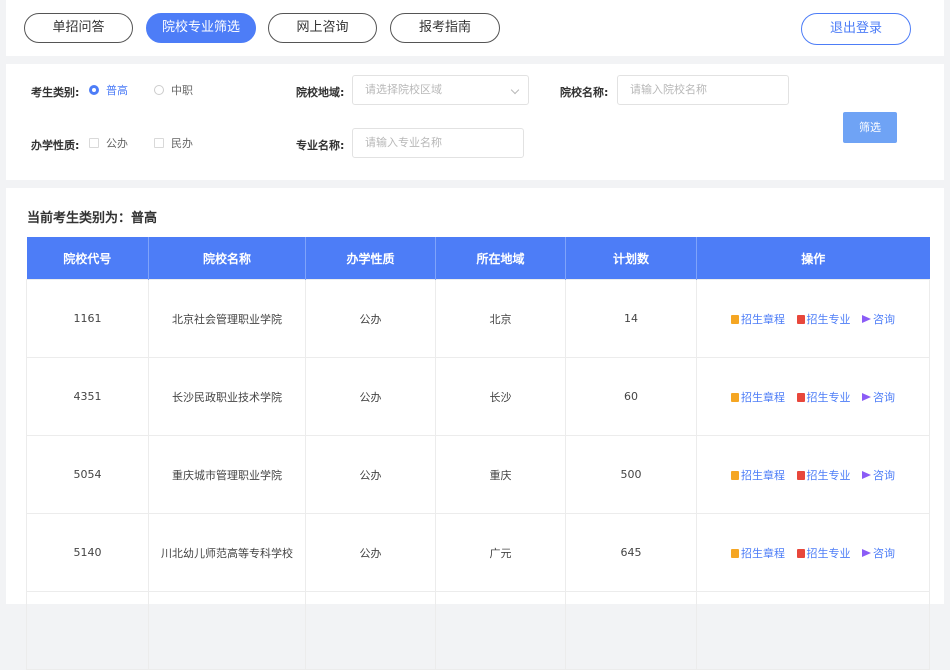 This screenshot has height=670, width=950. What do you see at coordinates (87, 474) in the screenshot?
I see `cell-school-code: 5054` at bounding box center [87, 474].